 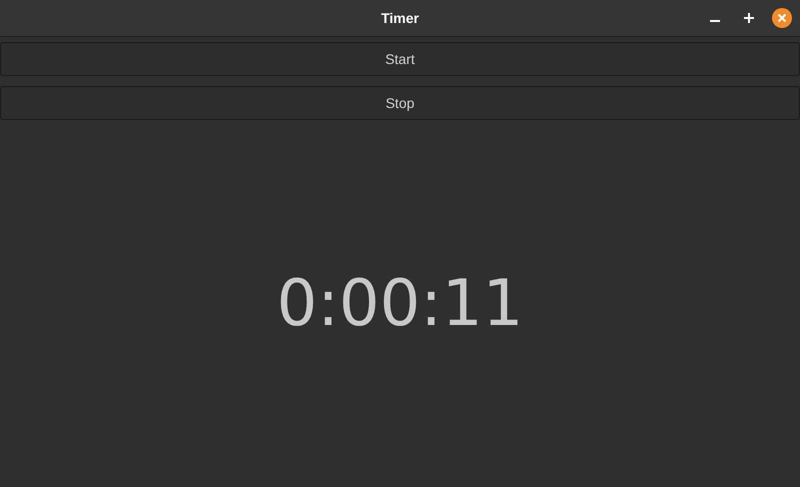 What do you see at coordinates (400, 18) in the screenshot?
I see `window-title: Timer` at bounding box center [400, 18].